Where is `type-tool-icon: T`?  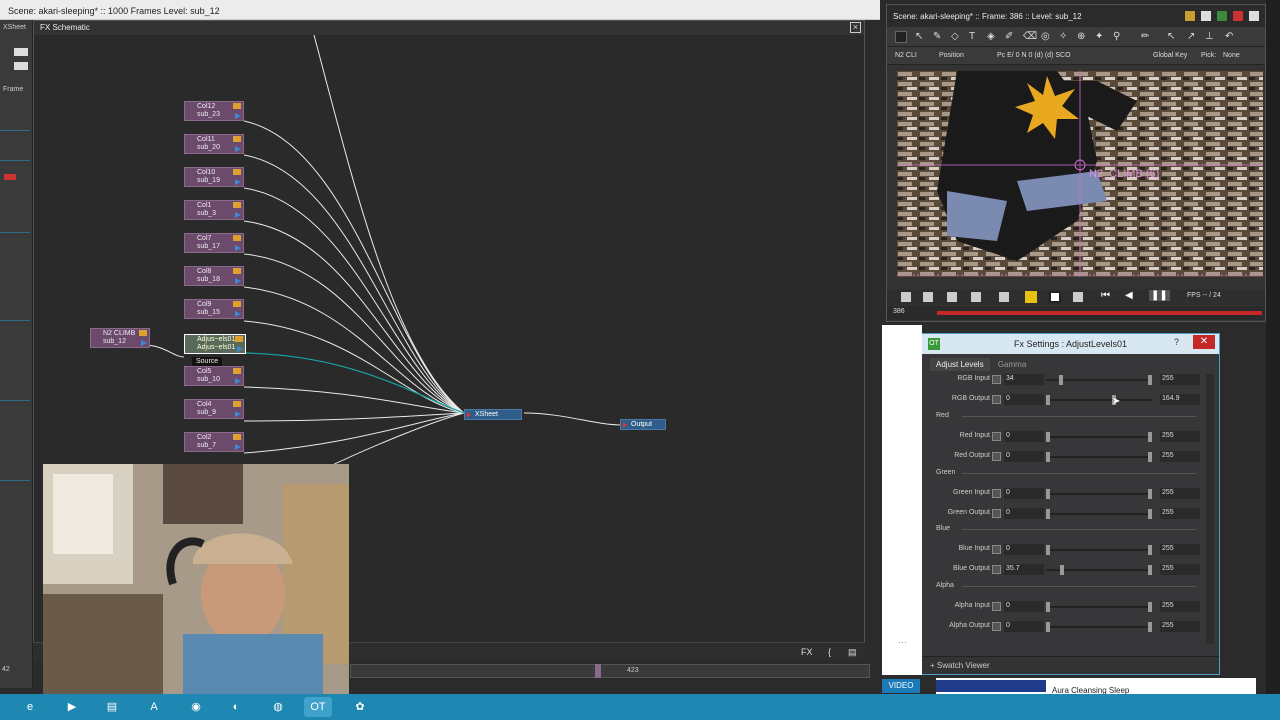 type-tool-icon: T is located at coordinates (972, 36).